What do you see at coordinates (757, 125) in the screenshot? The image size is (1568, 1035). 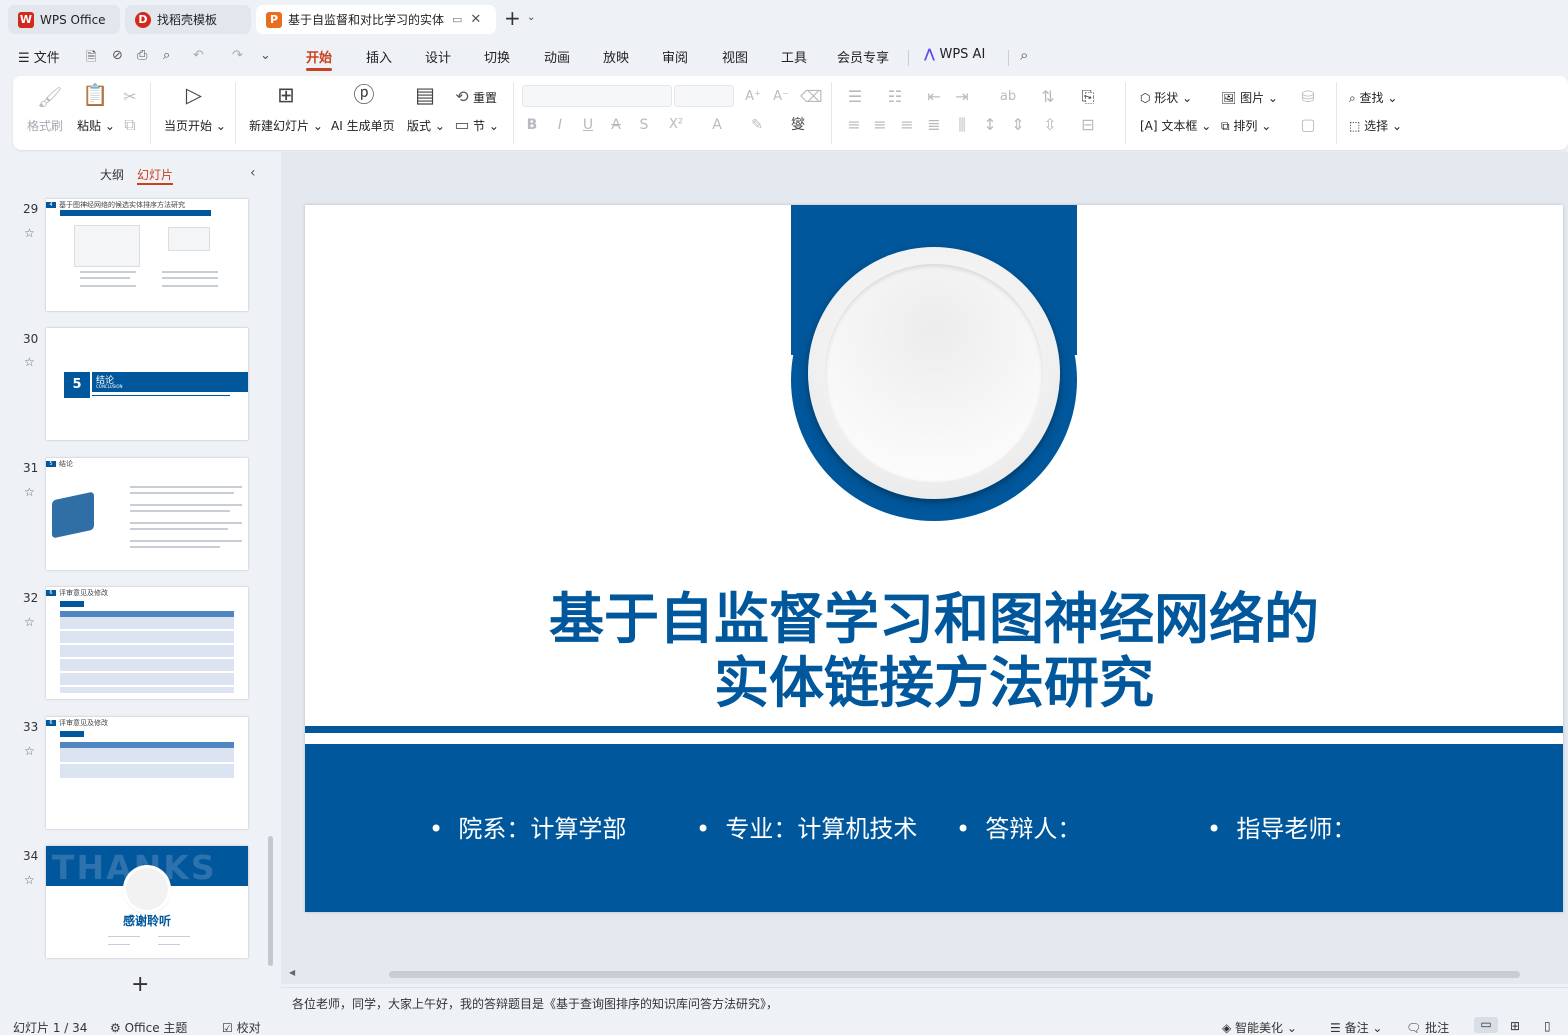 I see `highlight-icon: ✎` at bounding box center [757, 125].